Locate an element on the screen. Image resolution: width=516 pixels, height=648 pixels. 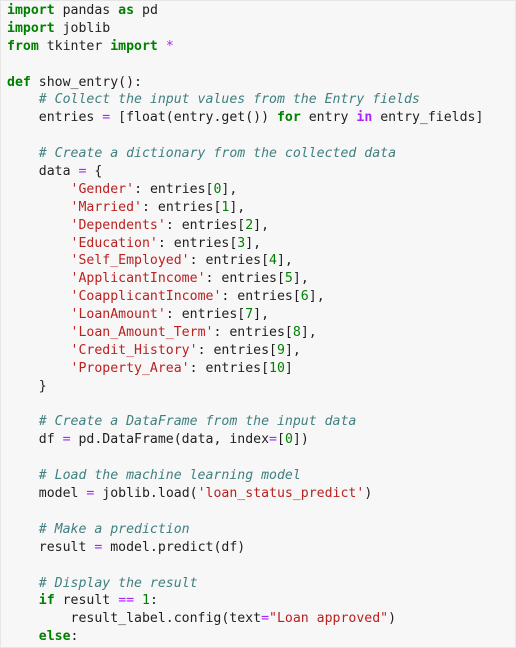
code-line: 'Credit_History': entries[9], is located at coordinates (259, 351).